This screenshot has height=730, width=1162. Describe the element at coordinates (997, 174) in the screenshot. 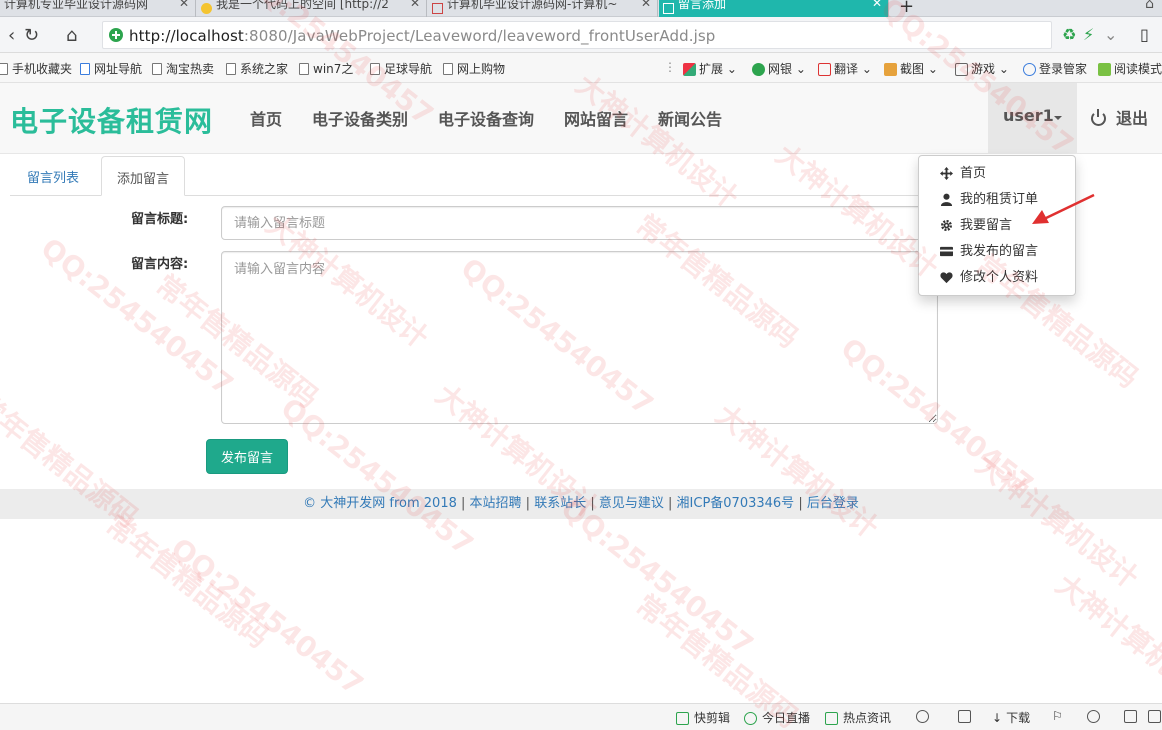

I see `dropdown-item-home: 首页` at that location.